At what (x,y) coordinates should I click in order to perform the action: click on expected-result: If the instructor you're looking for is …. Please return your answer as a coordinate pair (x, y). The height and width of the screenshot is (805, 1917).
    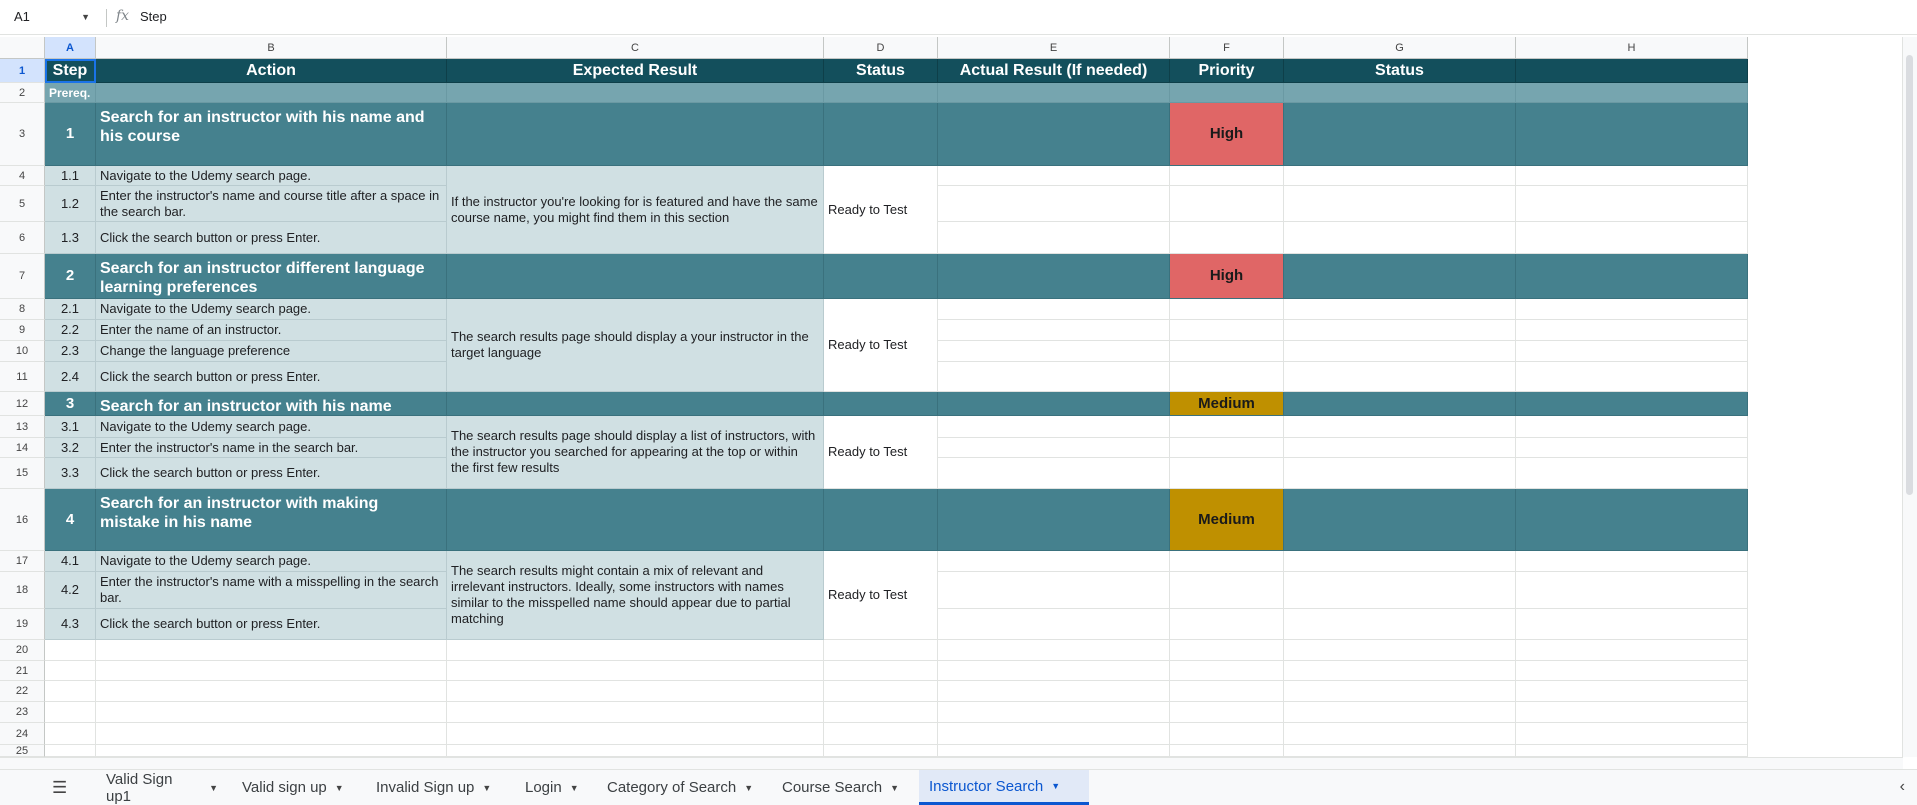
    Looking at the image, I should click on (635, 210).